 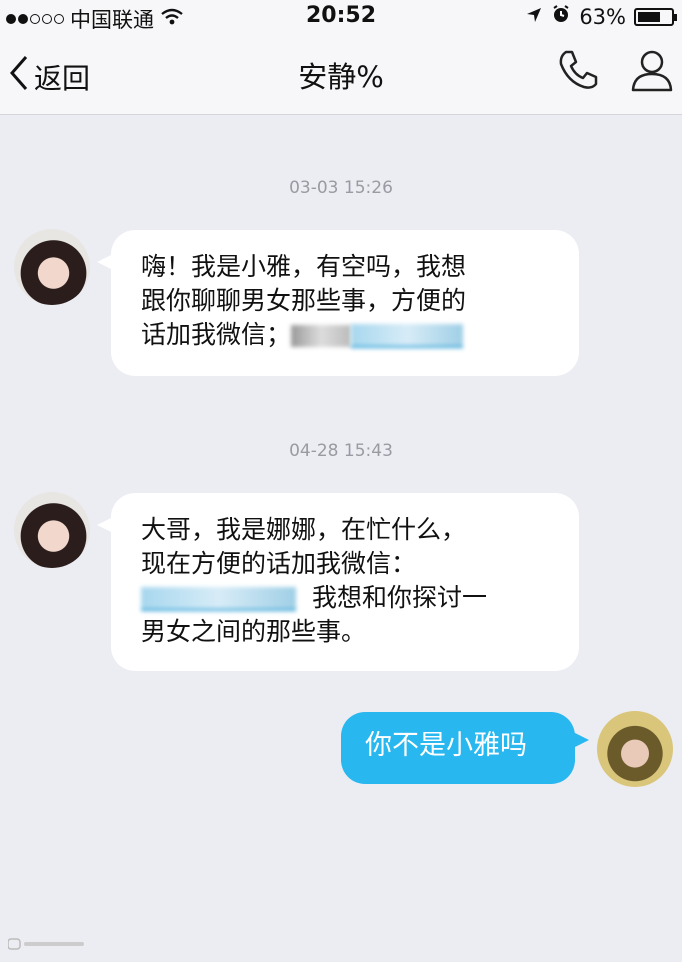 I want to click on battery-percent: 63%, so click(x=602, y=16).